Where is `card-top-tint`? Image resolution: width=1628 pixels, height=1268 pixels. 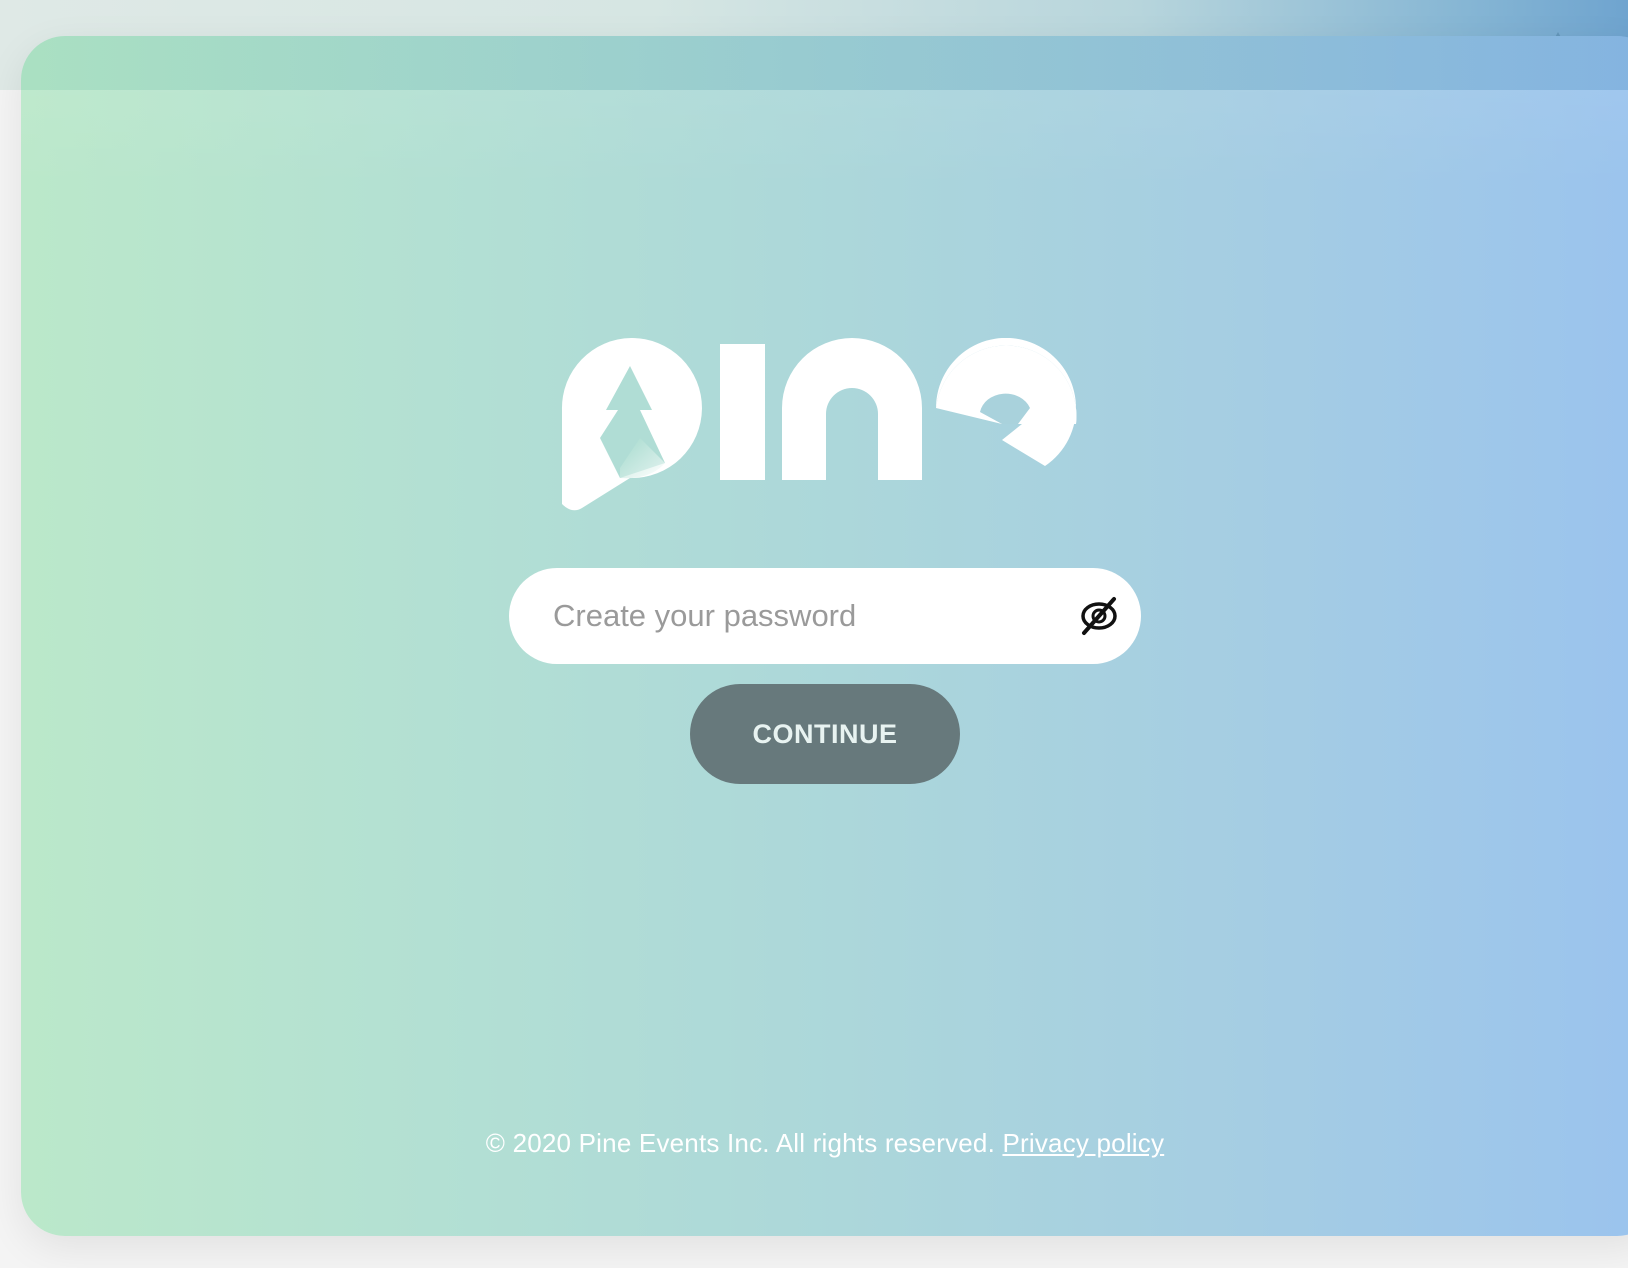 card-top-tint is located at coordinates (824, 63).